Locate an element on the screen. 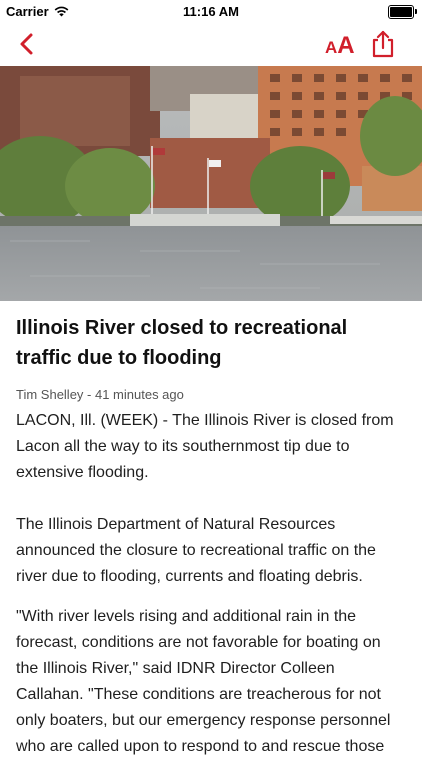 Image resolution: width=422 pixels, height=760 pixels. back-button is located at coordinates (28, 44).